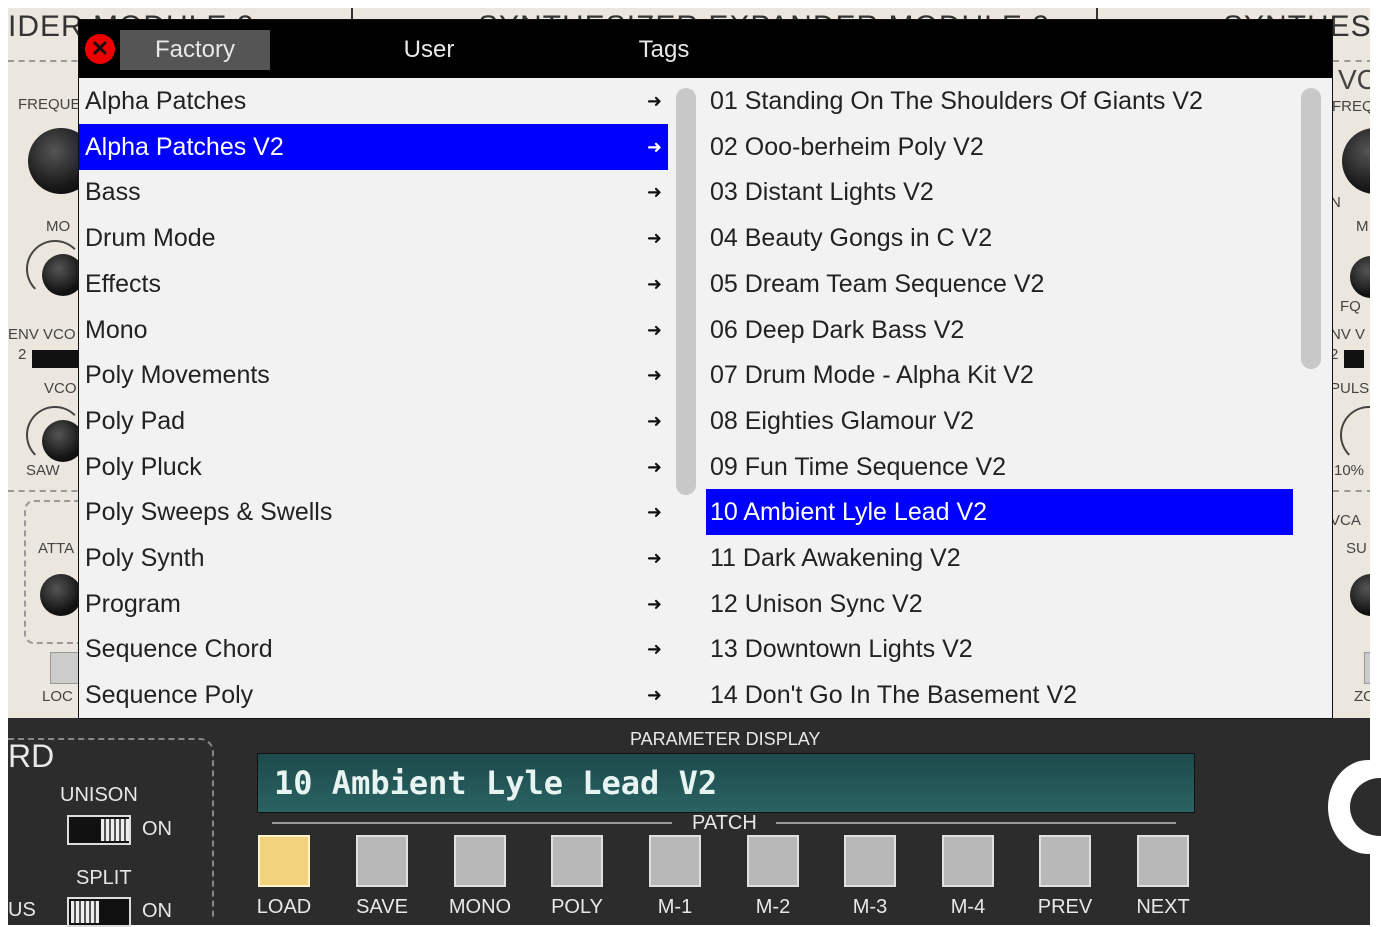 The image size is (1381, 927). I want to click on poly-label: POLY, so click(577, 907).